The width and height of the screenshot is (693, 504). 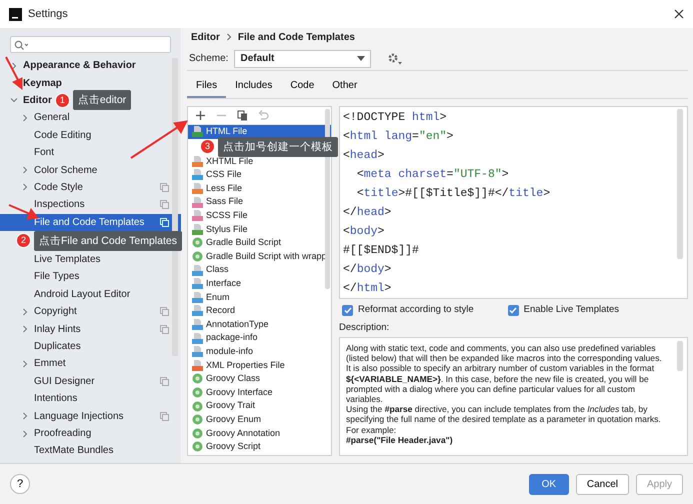 What do you see at coordinates (602, 484) in the screenshot?
I see `dialog-button: Cancel` at bounding box center [602, 484].